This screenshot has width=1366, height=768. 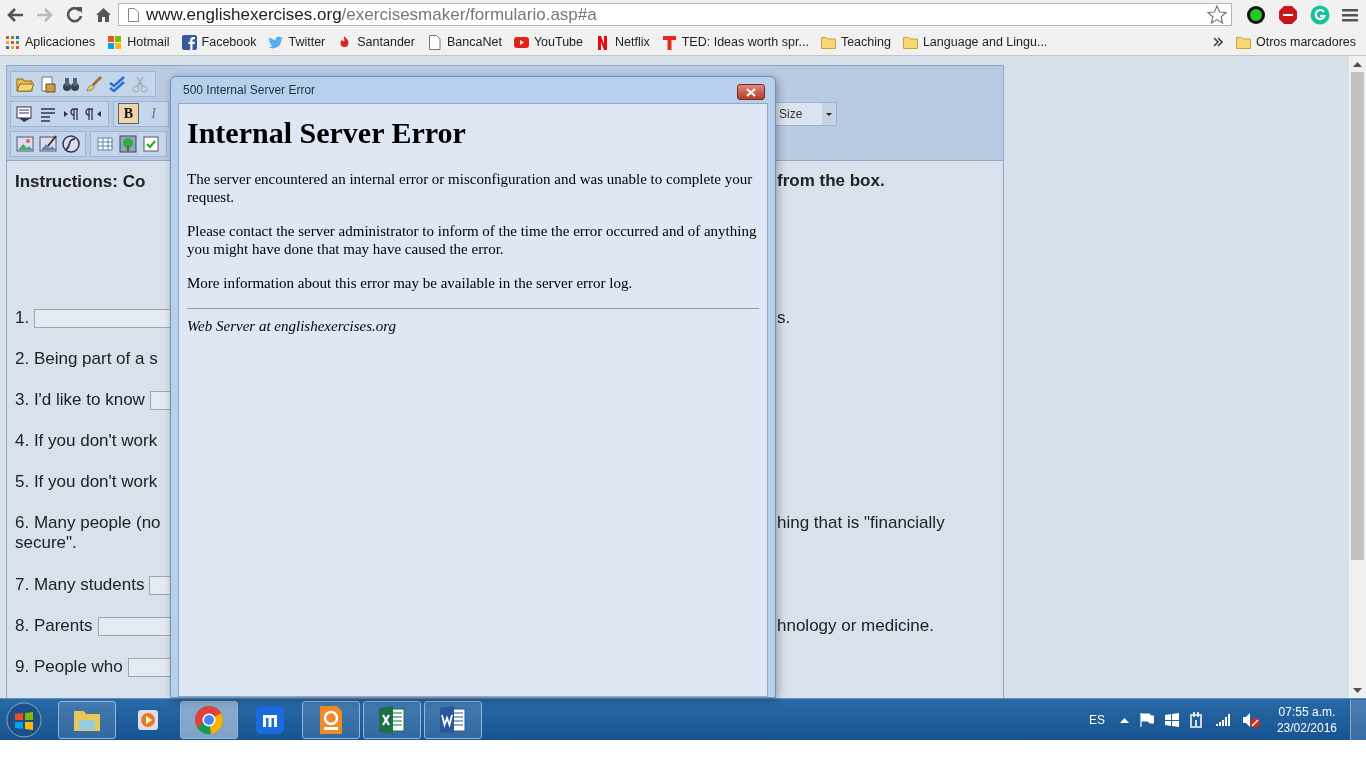 I want to click on bookmark: YouTube, so click(x=549, y=42).